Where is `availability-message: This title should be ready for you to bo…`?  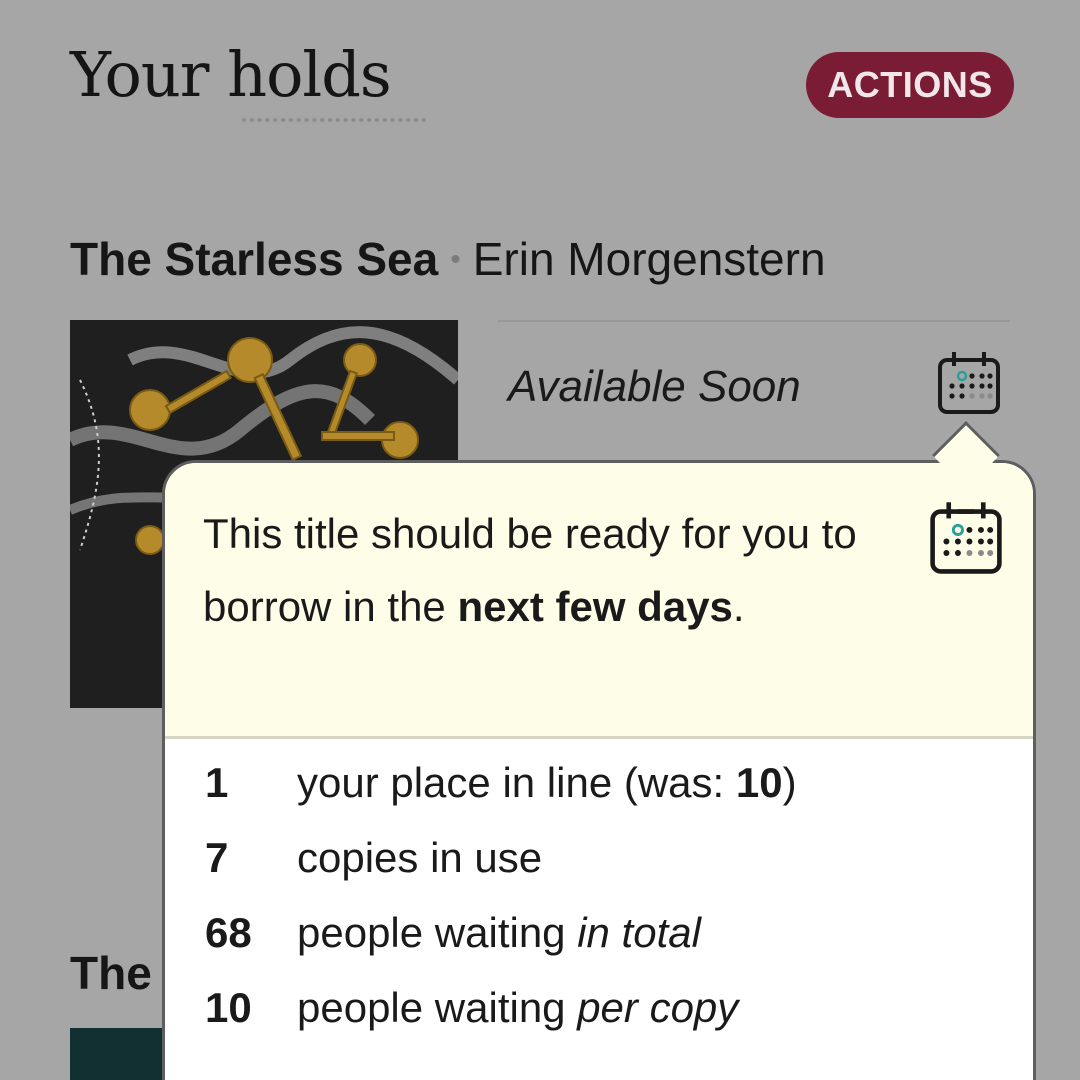
availability-message: This title should be ready for you to bo… is located at coordinates (553, 570).